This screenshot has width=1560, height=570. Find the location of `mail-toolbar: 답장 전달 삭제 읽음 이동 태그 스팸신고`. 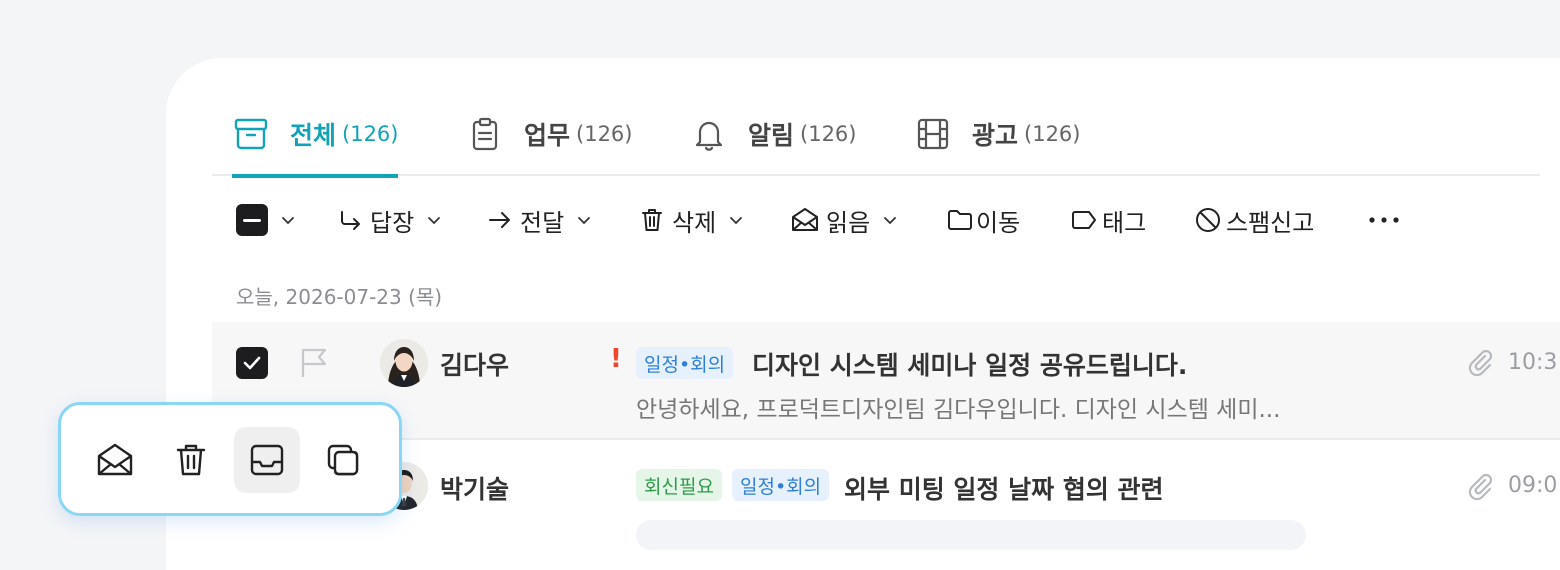

mail-toolbar: 답장 전달 삭제 읽음 이동 태그 스팸신고 is located at coordinates (856, 220).